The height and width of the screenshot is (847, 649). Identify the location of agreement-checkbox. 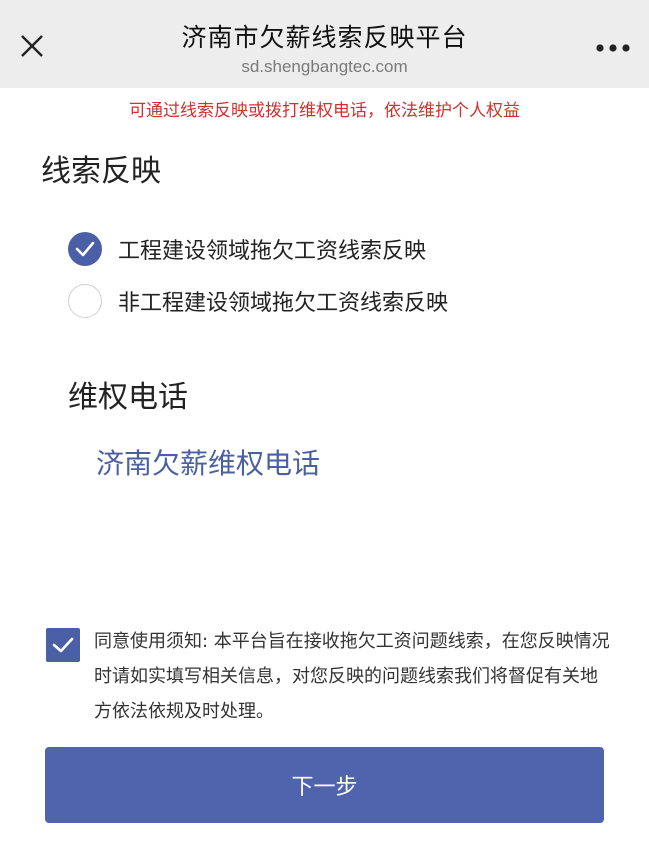
(63, 645).